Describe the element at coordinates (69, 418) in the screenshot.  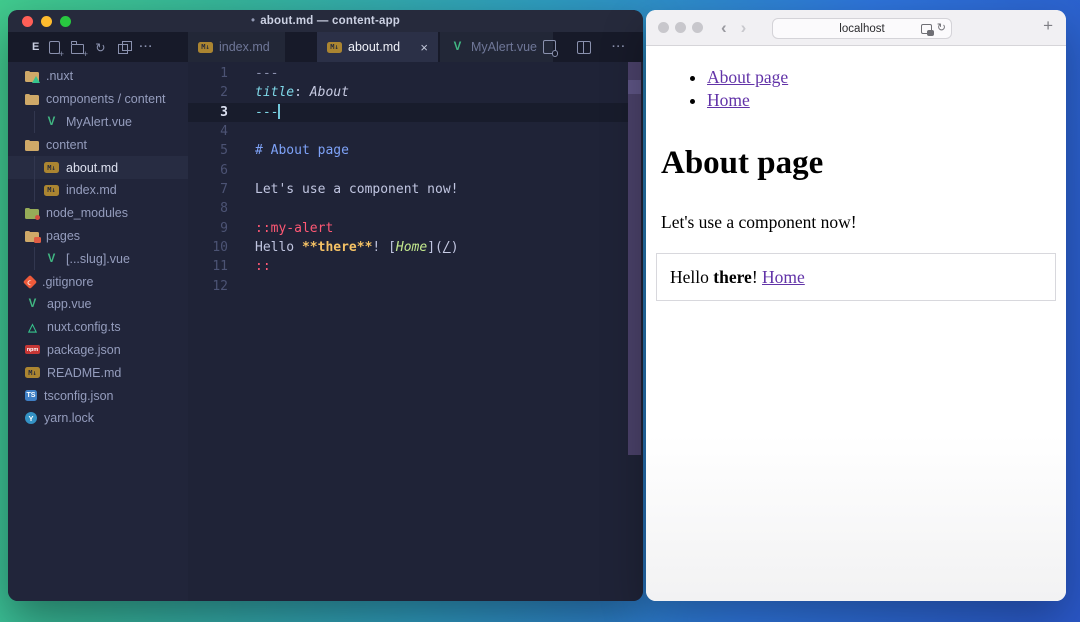
I see `file-label: yarn.lock` at that location.